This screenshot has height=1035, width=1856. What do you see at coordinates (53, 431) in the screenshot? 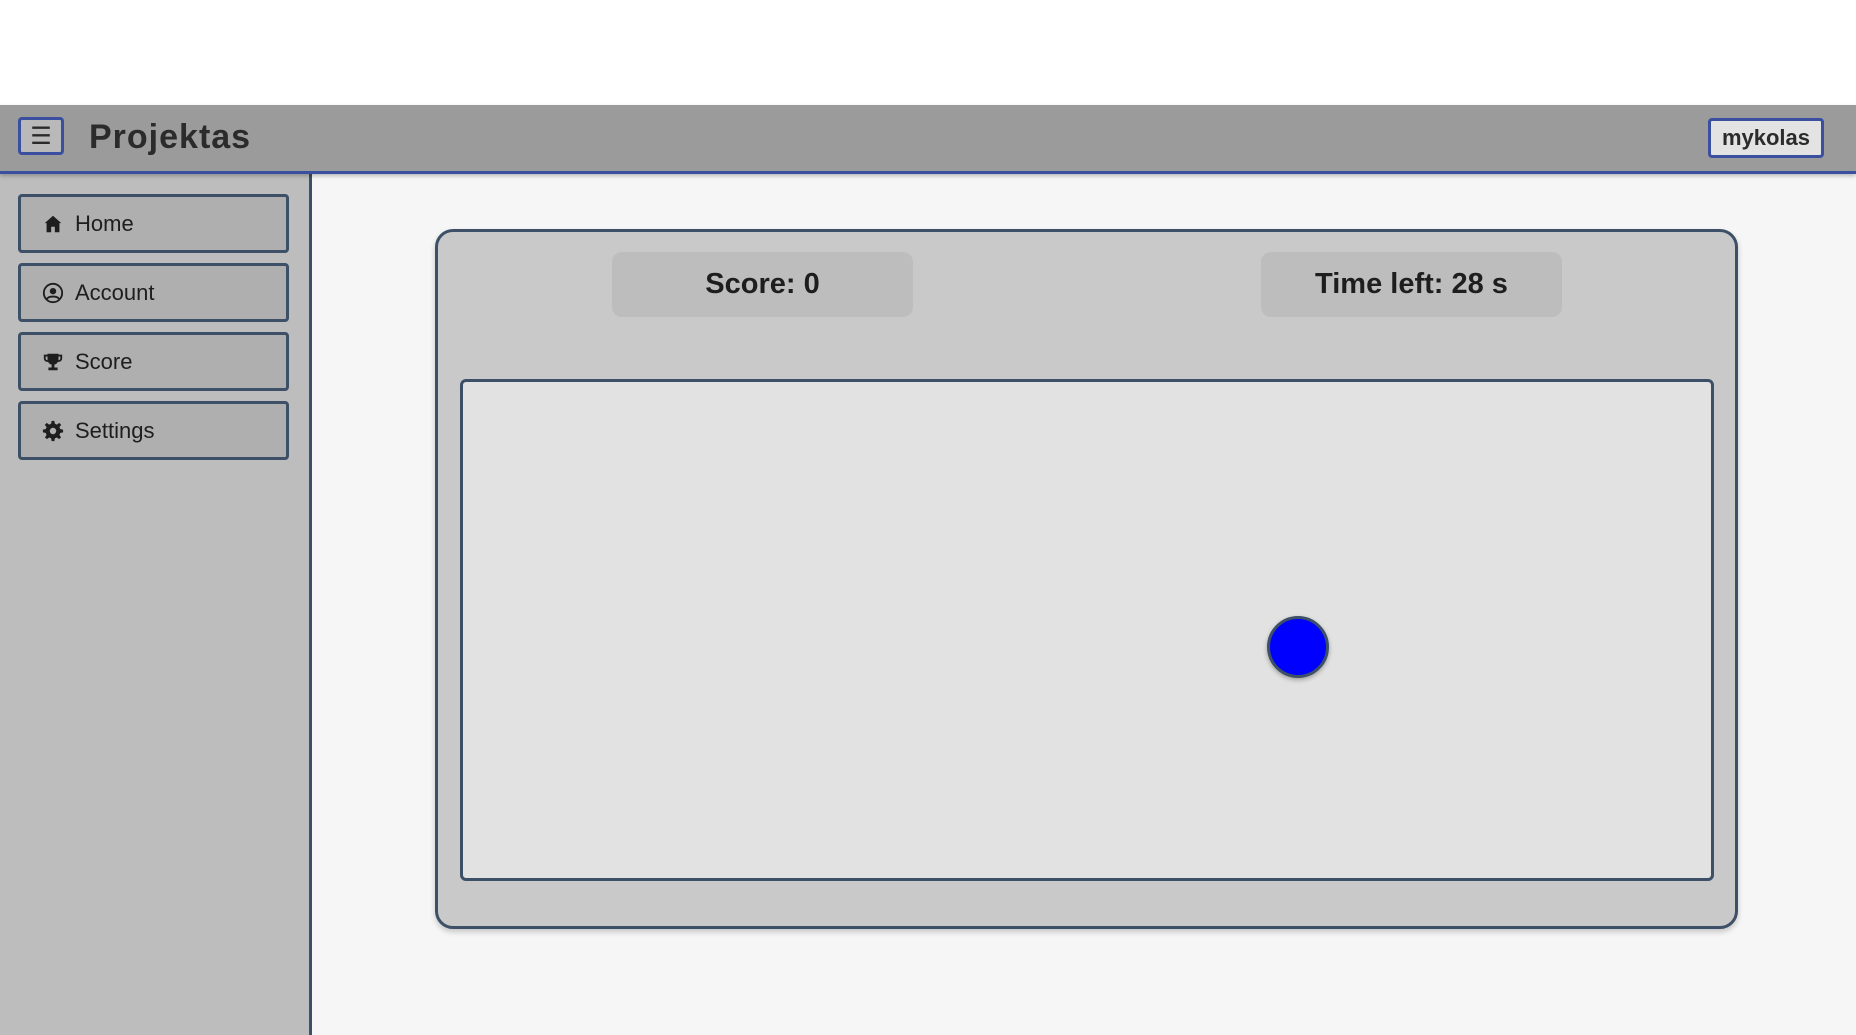
I see `gear-icon` at bounding box center [53, 431].